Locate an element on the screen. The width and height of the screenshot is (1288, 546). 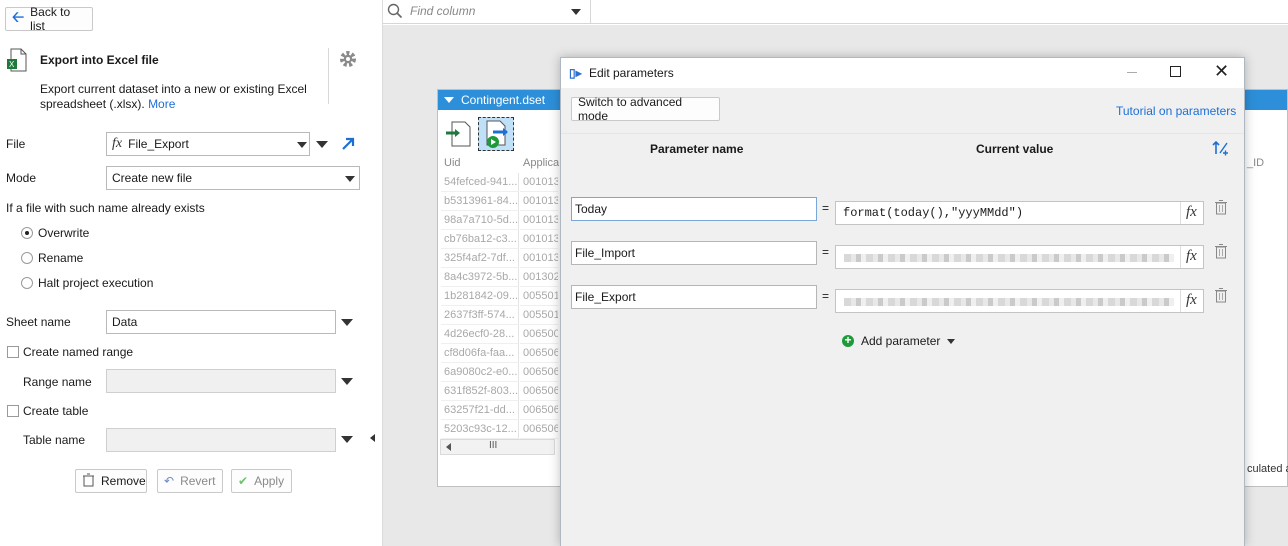
equals-sign: = is located at coordinates (826, 296).